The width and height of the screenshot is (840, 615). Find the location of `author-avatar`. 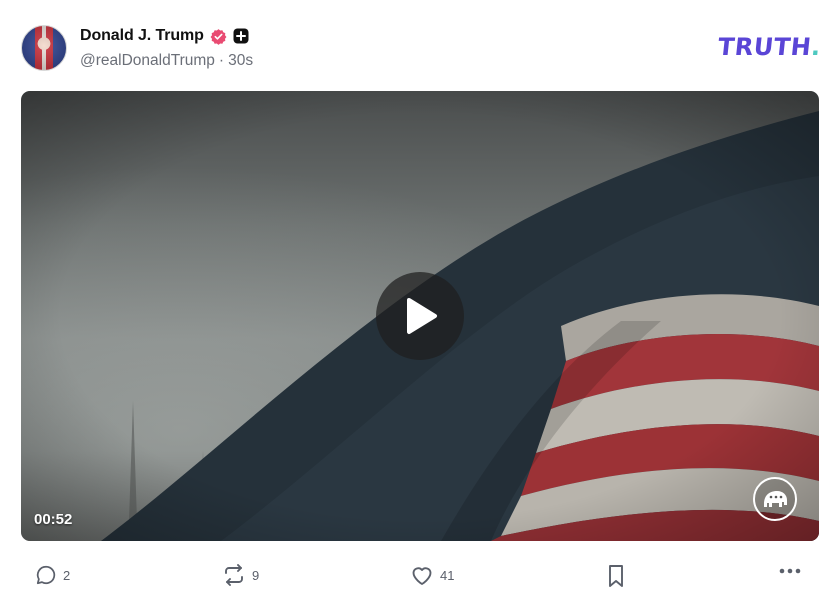

author-avatar is located at coordinates (44, 48).